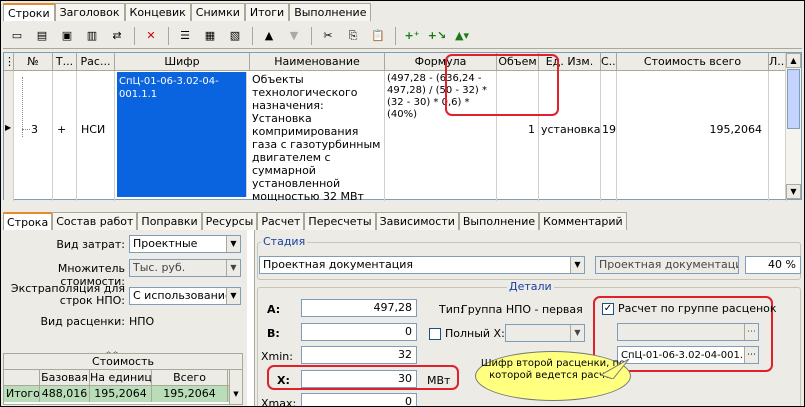  What do you see at coordinates (67, 36) in the screenshot?
I see `save-icon: ▣` at bounding box center [67, 36].